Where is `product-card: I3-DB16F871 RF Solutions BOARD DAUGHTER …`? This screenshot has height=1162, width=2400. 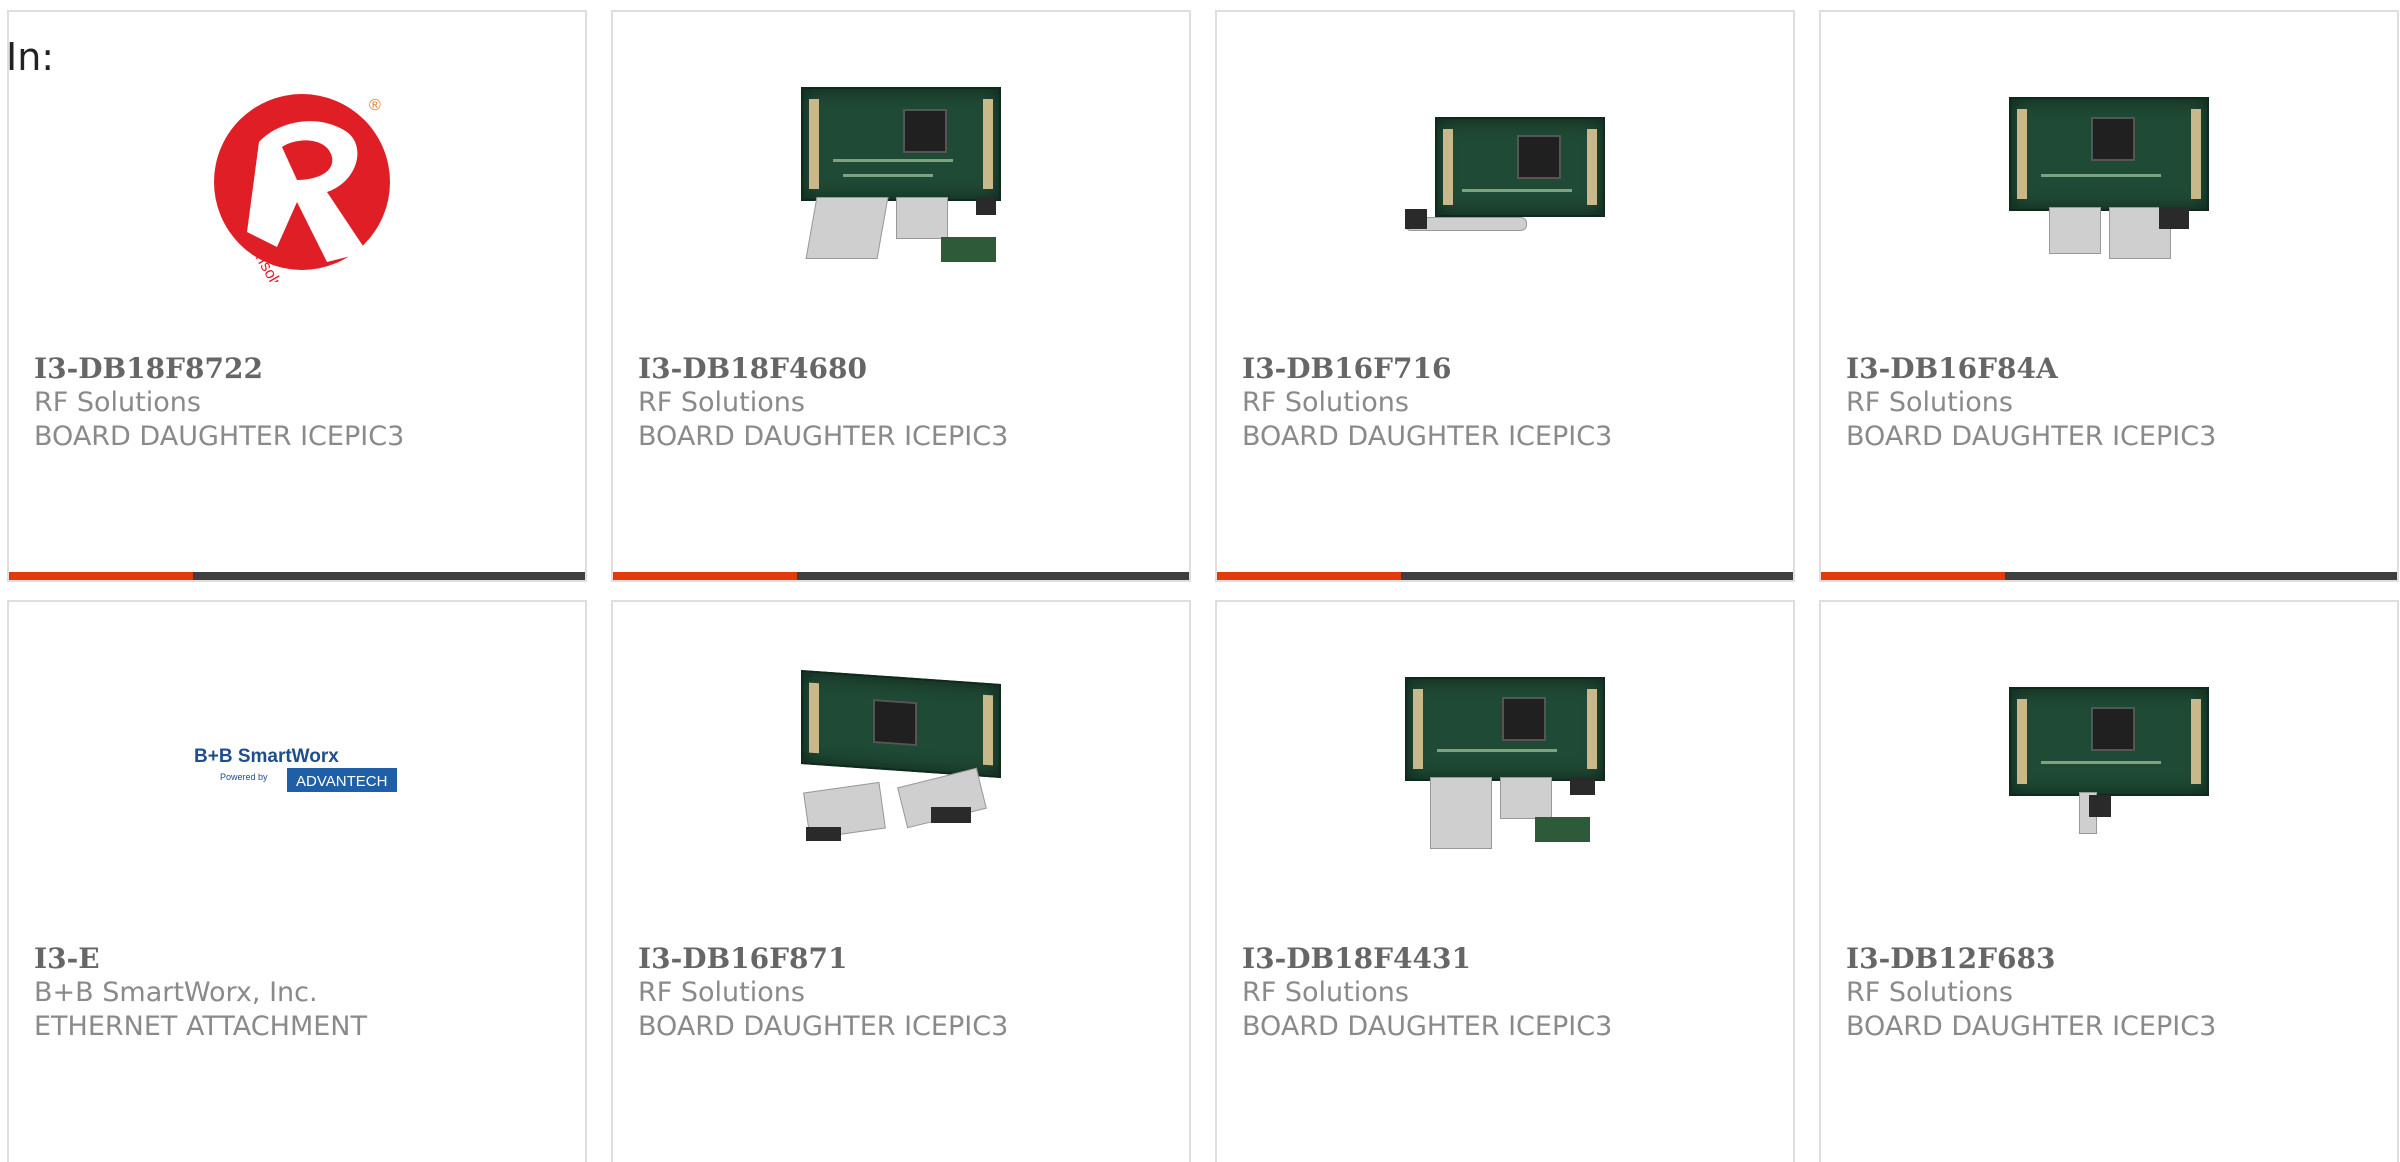
product-card: I3-DB16F871 RF Solutions BOARD DAUGHTER … is located at coordinates (901, 881).